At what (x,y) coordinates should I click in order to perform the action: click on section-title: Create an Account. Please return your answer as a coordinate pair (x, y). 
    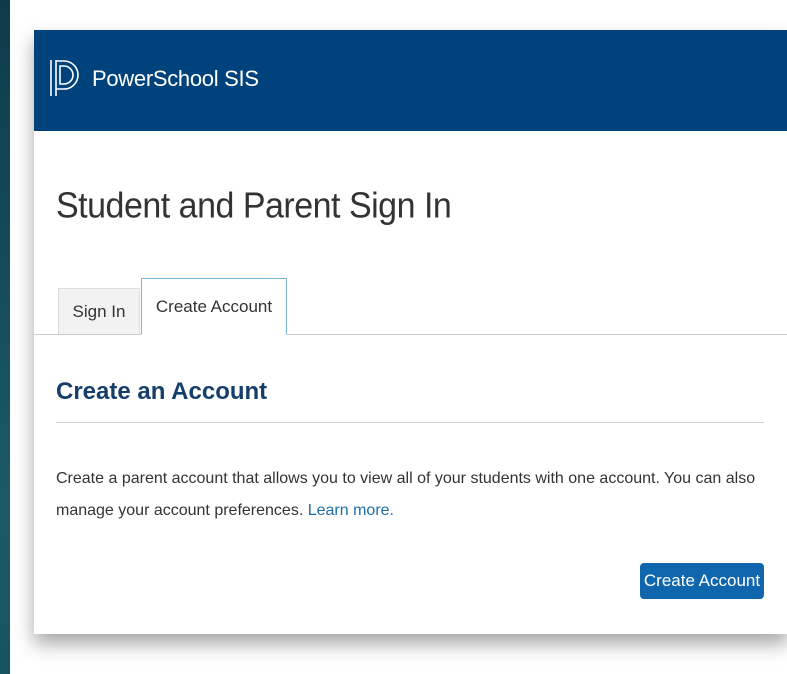
    Looking at the image, I should click on (162, 391).